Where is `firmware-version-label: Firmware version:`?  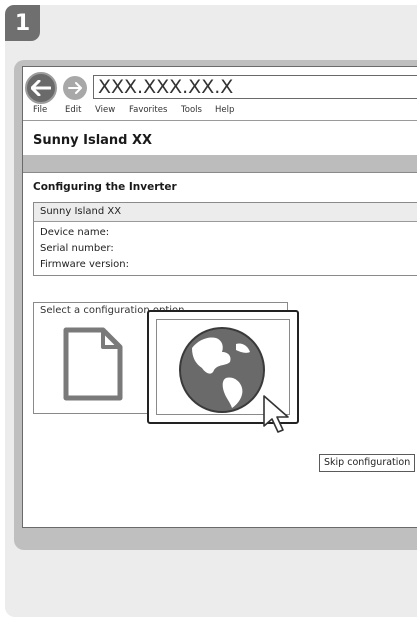
firmware-version-label: Firmware version: is located at coordinates (85, 264).